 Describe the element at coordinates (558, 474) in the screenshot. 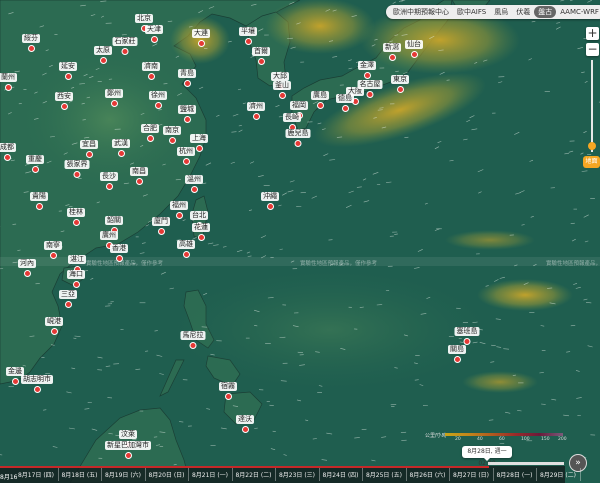

I see `timeline-day: 8月29日 (二)` at that location.